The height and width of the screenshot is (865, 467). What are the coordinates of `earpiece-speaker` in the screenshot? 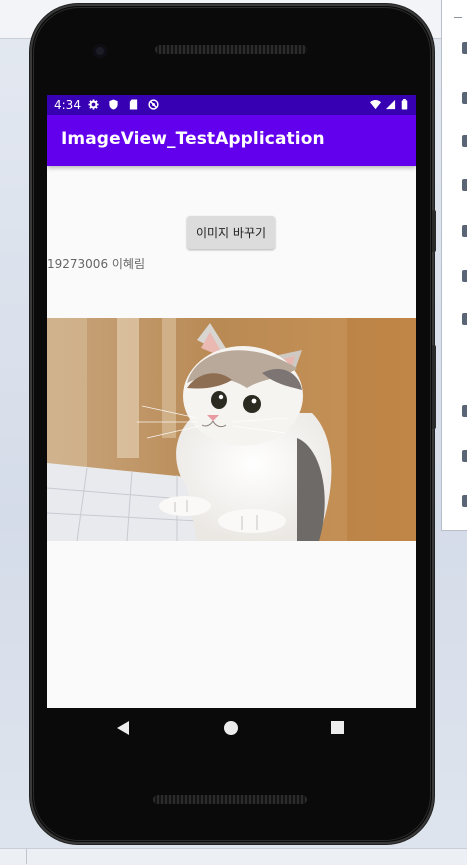 It's located at (231, 49).